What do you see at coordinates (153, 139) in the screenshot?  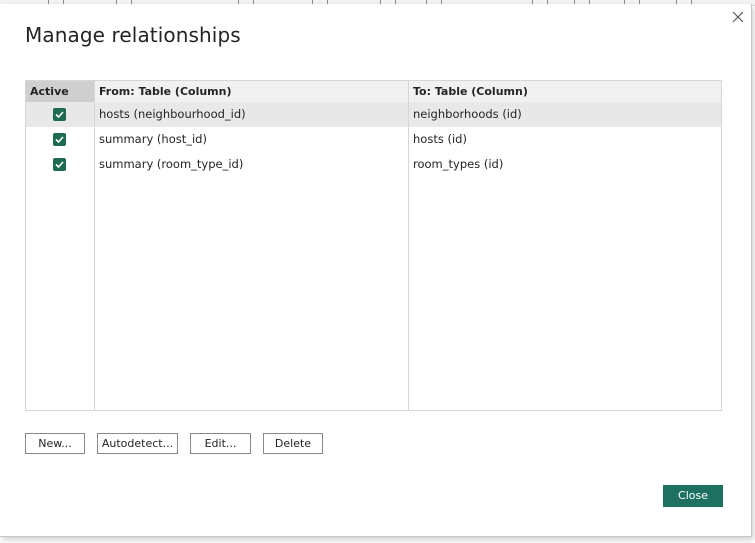 I see `from-cell: summary (host_id)` at bounding box center [153, 139].